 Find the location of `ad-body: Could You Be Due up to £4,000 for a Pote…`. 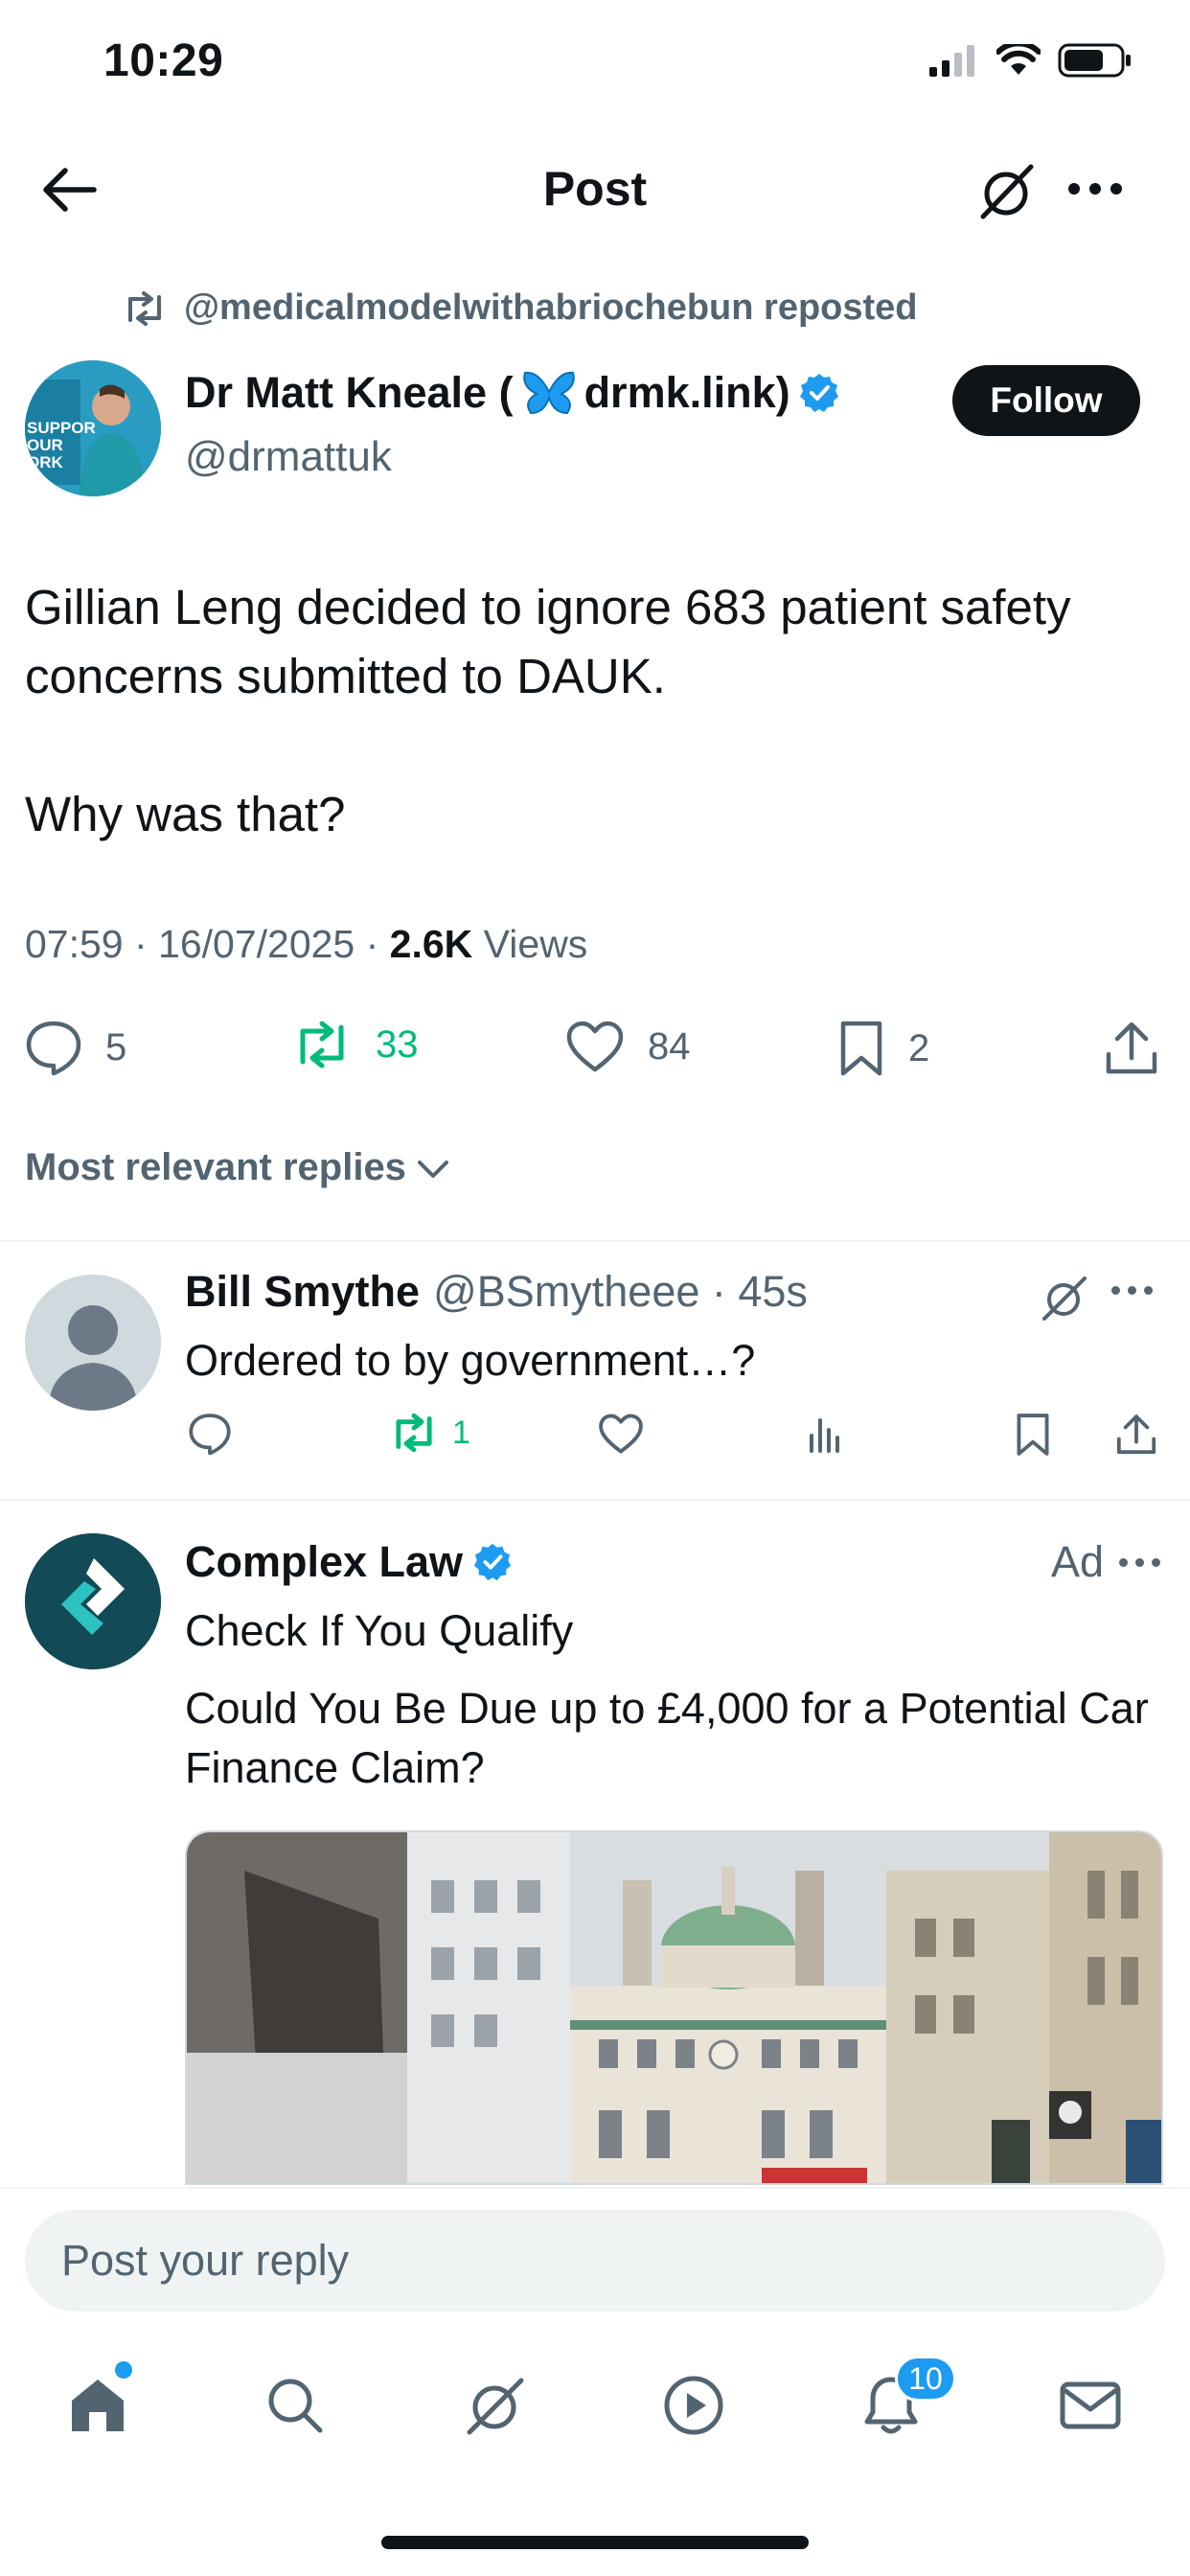

ad-body: Could You Be Due up to £4,000 for a Pote… is located at coordinates (667, 1738).